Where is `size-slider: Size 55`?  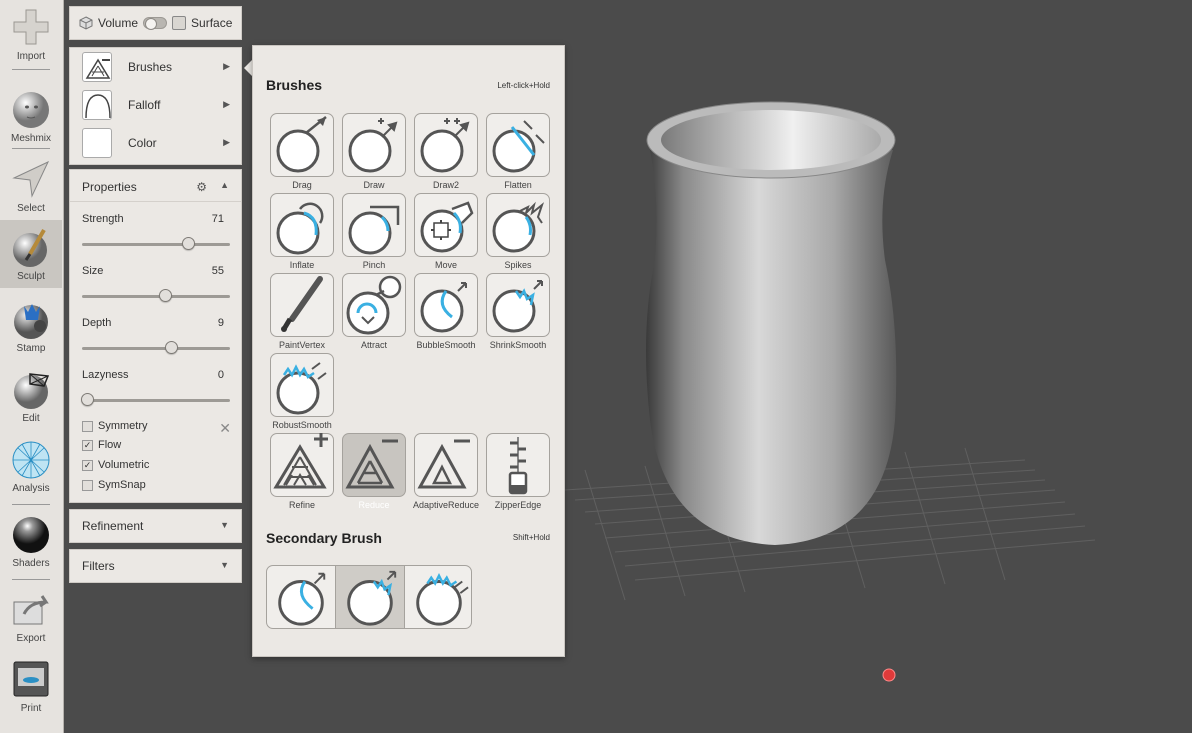
size-slider: Size 55 is located at coordinates (156, 291).